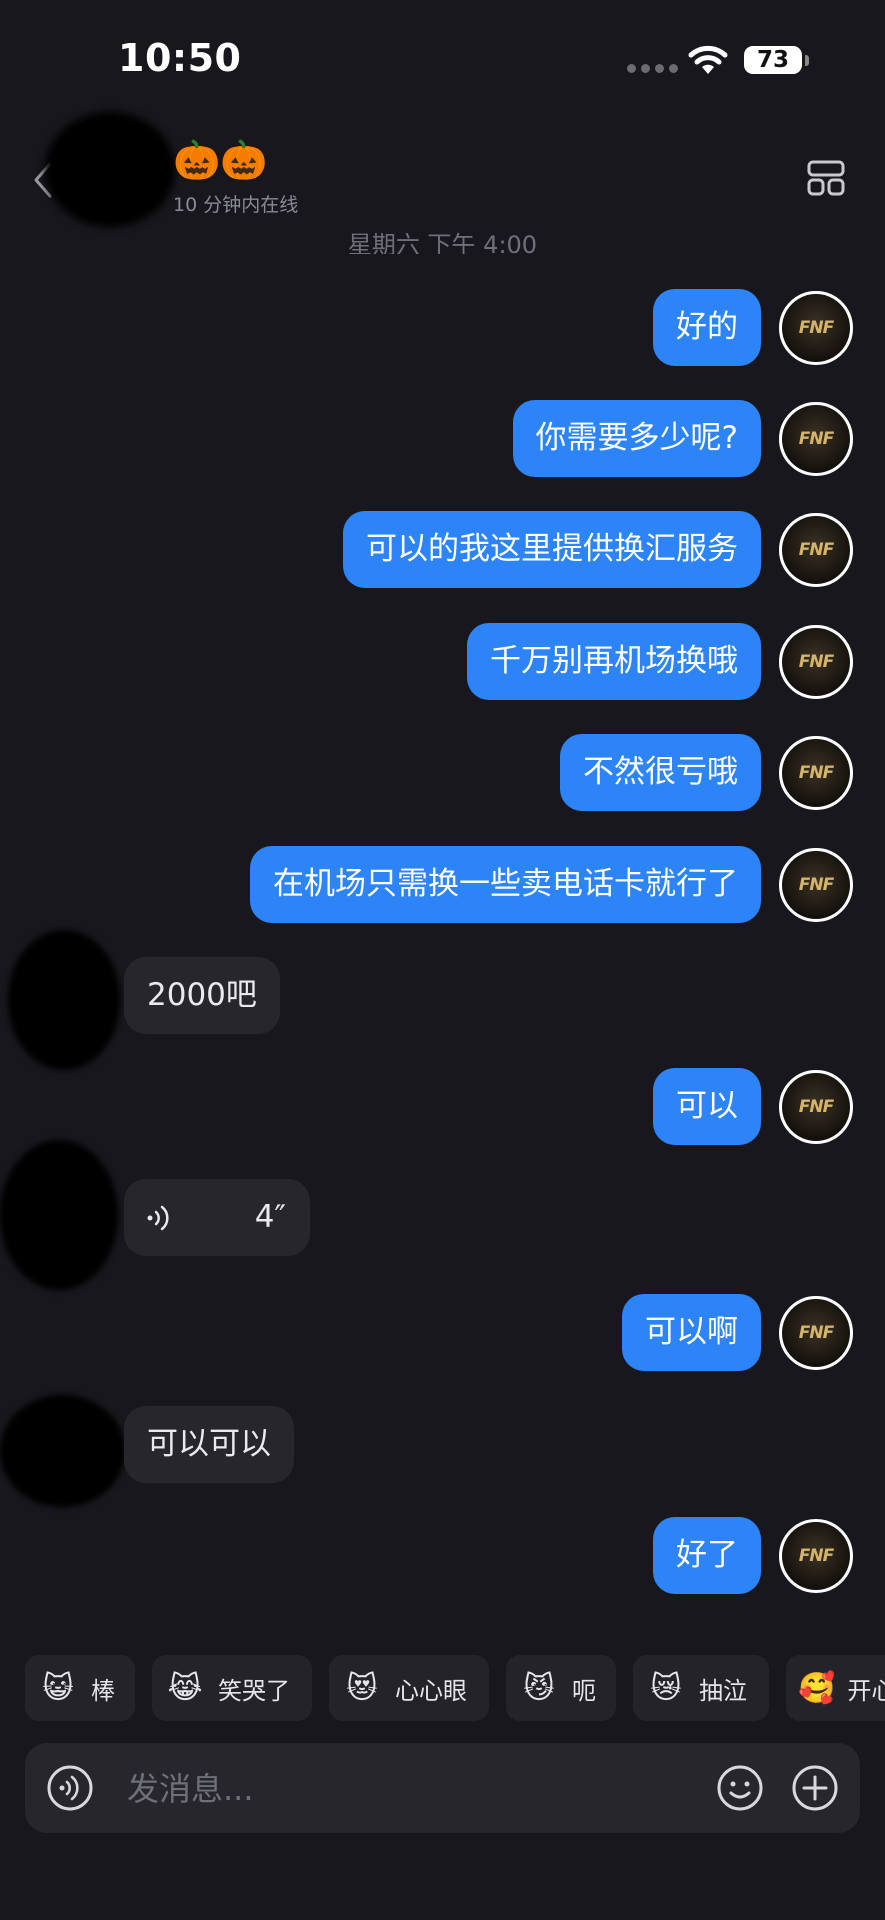 This screenshot has height=1920, width=885. What do you see at coordinates (723, 1690) in the screenshot?
I see `quick-emoji-label: 抽泣` at bounding box center [723, 1690].